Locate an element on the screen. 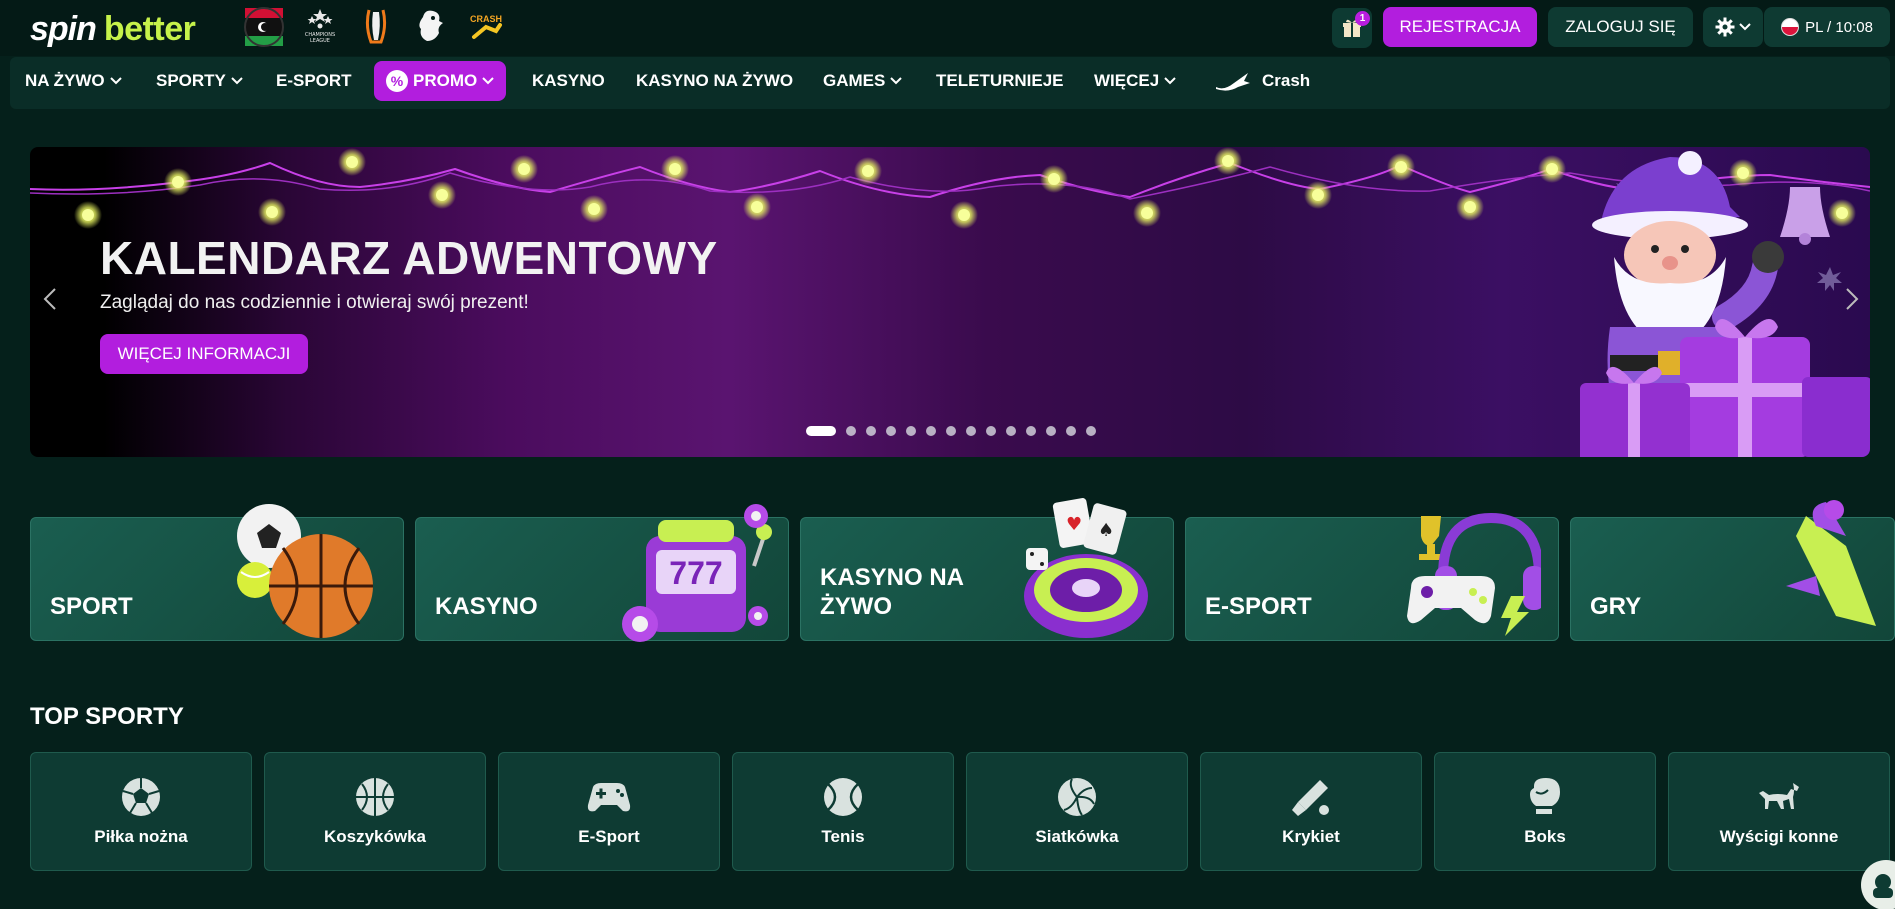 Image resolution: width=1895 pixels, height=909 pixels. sport-label: Koszykówka is located at coordinates (375, 836).